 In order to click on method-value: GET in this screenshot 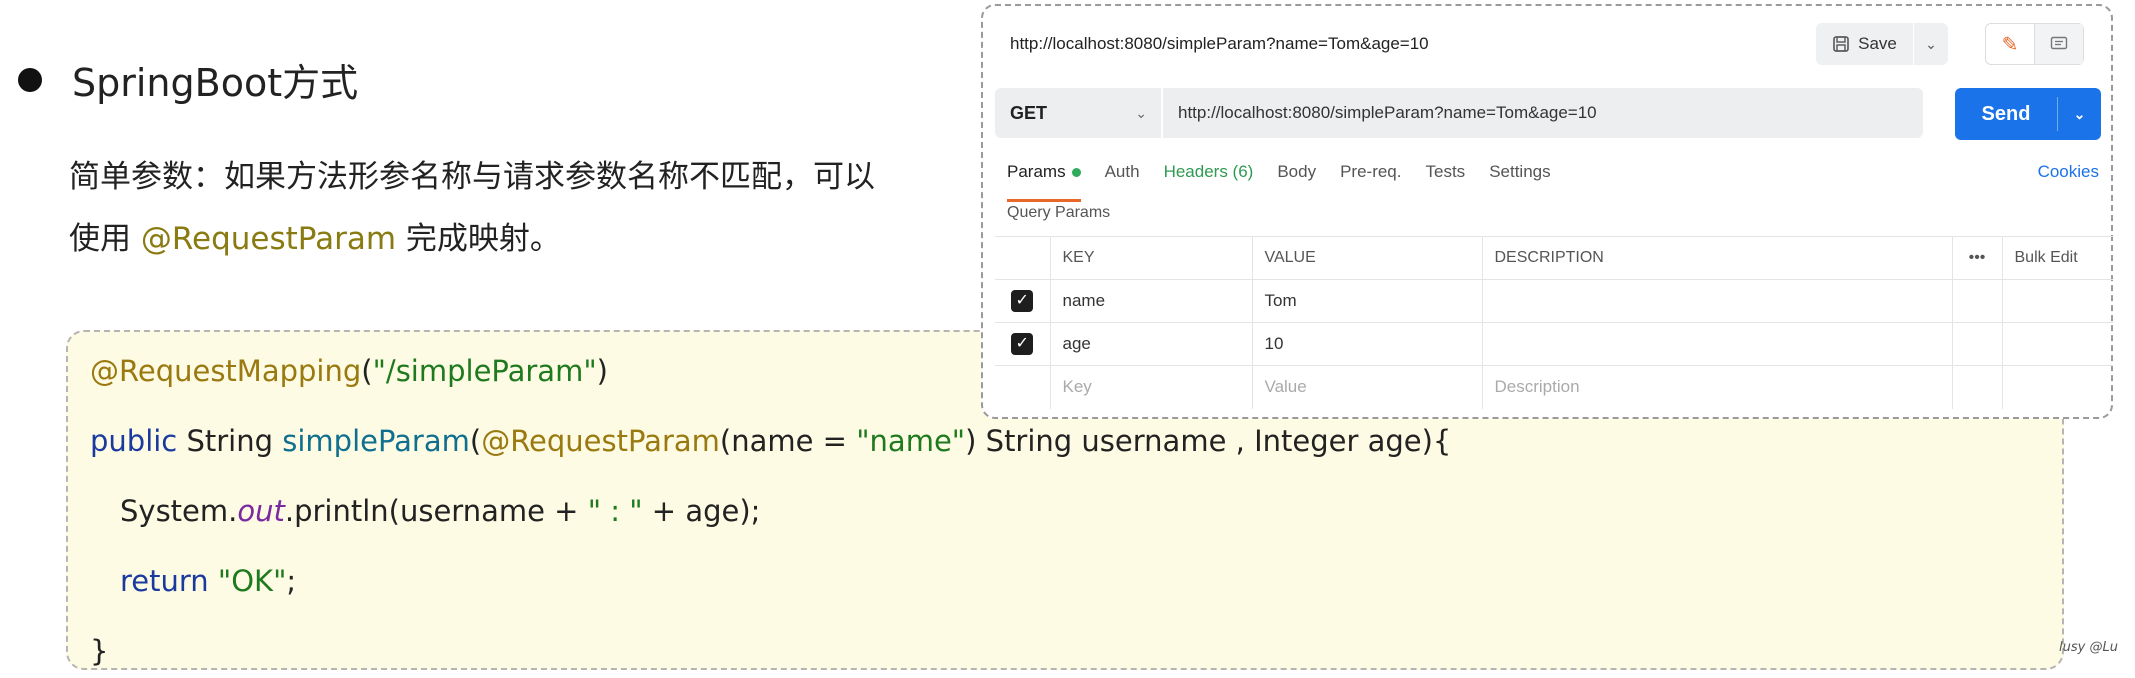, I will do `click(1029, 112)`.